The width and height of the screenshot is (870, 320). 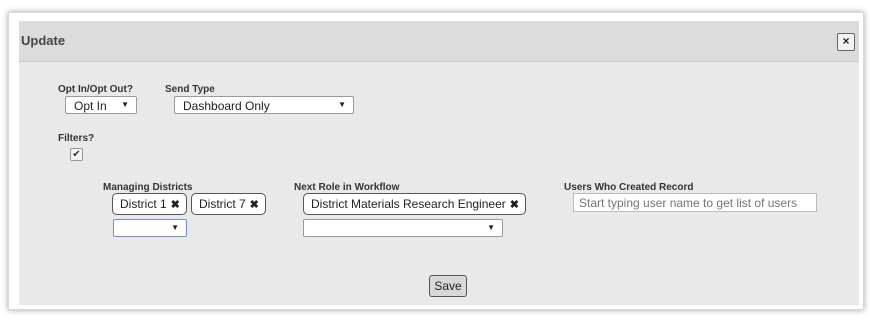 What do you see at coordinates (143, 204) in the screenshot?
I see `chip-label: District 1` at bounding box center [143, 204].